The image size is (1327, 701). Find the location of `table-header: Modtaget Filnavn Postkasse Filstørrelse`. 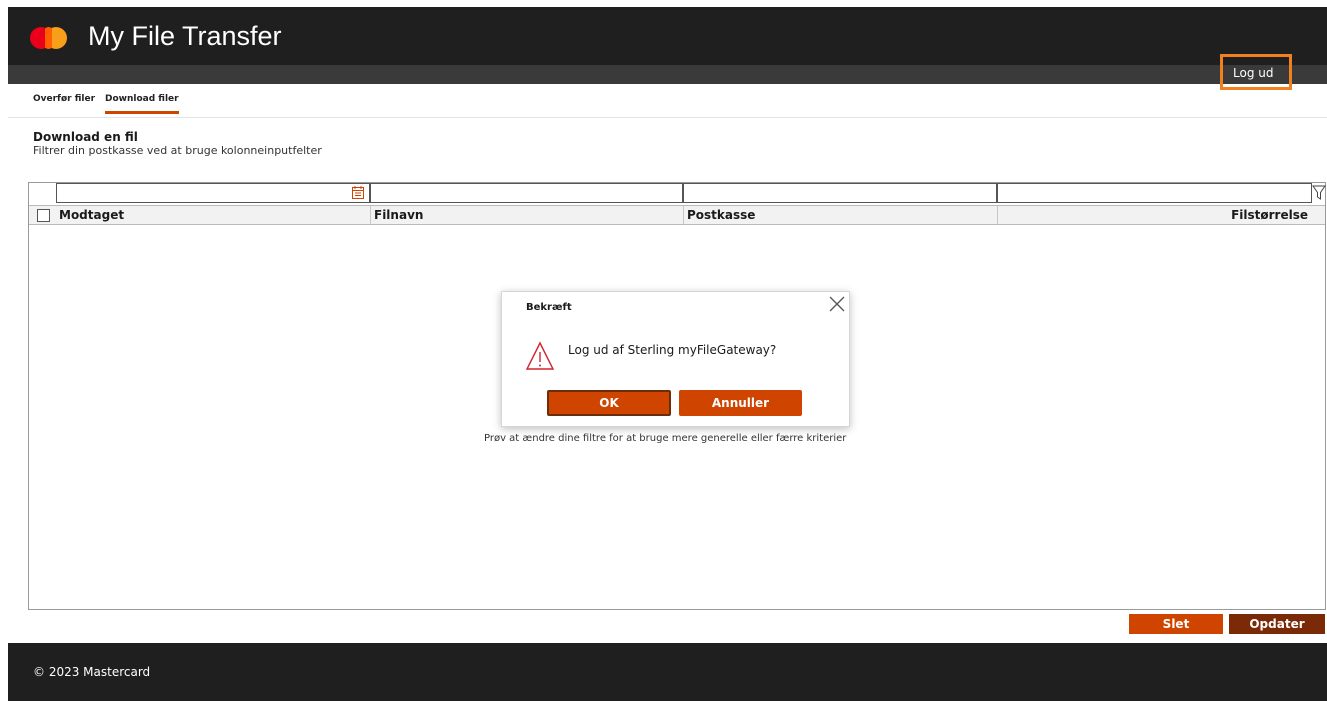

table-header: Modtaget Filnavn Postkasse Filstørrelse is located at coordinates (677, 215).